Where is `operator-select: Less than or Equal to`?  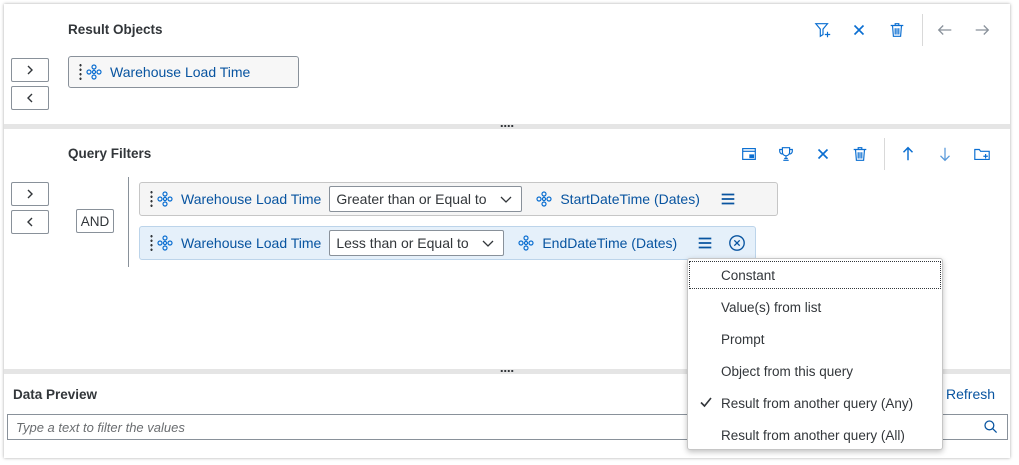 operator-select: Less than or Equal to is located at coordinates (417, 243).